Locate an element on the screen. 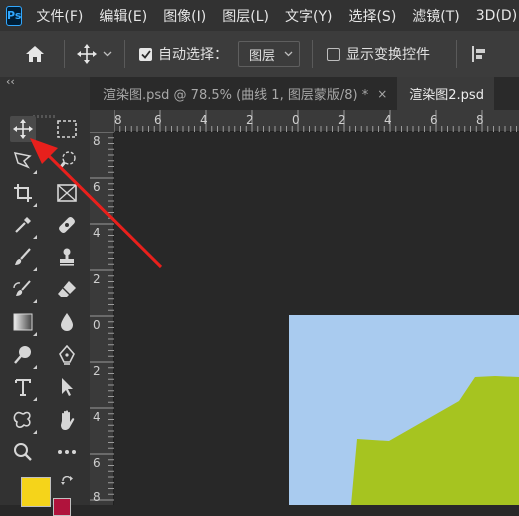  eyedropper-tool is located at coordinates (23, 225).